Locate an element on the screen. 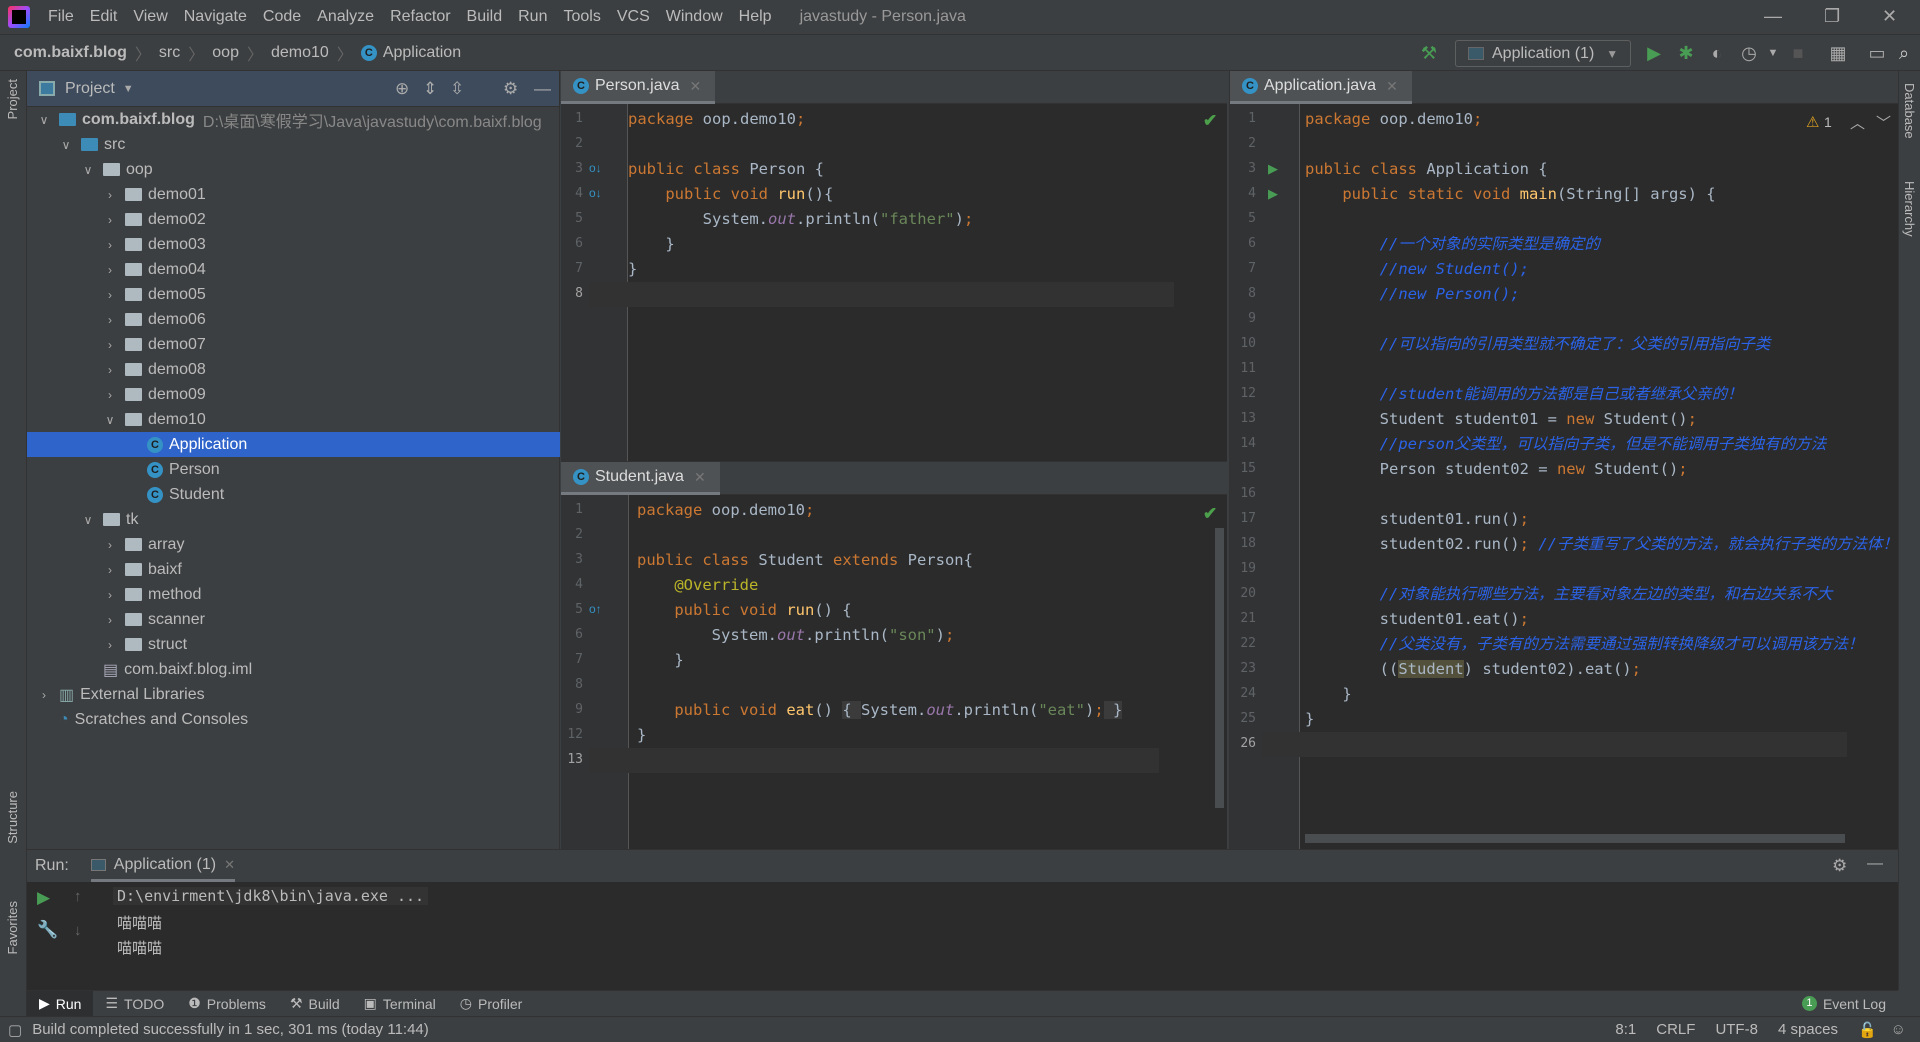  menu-refactor: Refactor is located at coordinates (420, 17).